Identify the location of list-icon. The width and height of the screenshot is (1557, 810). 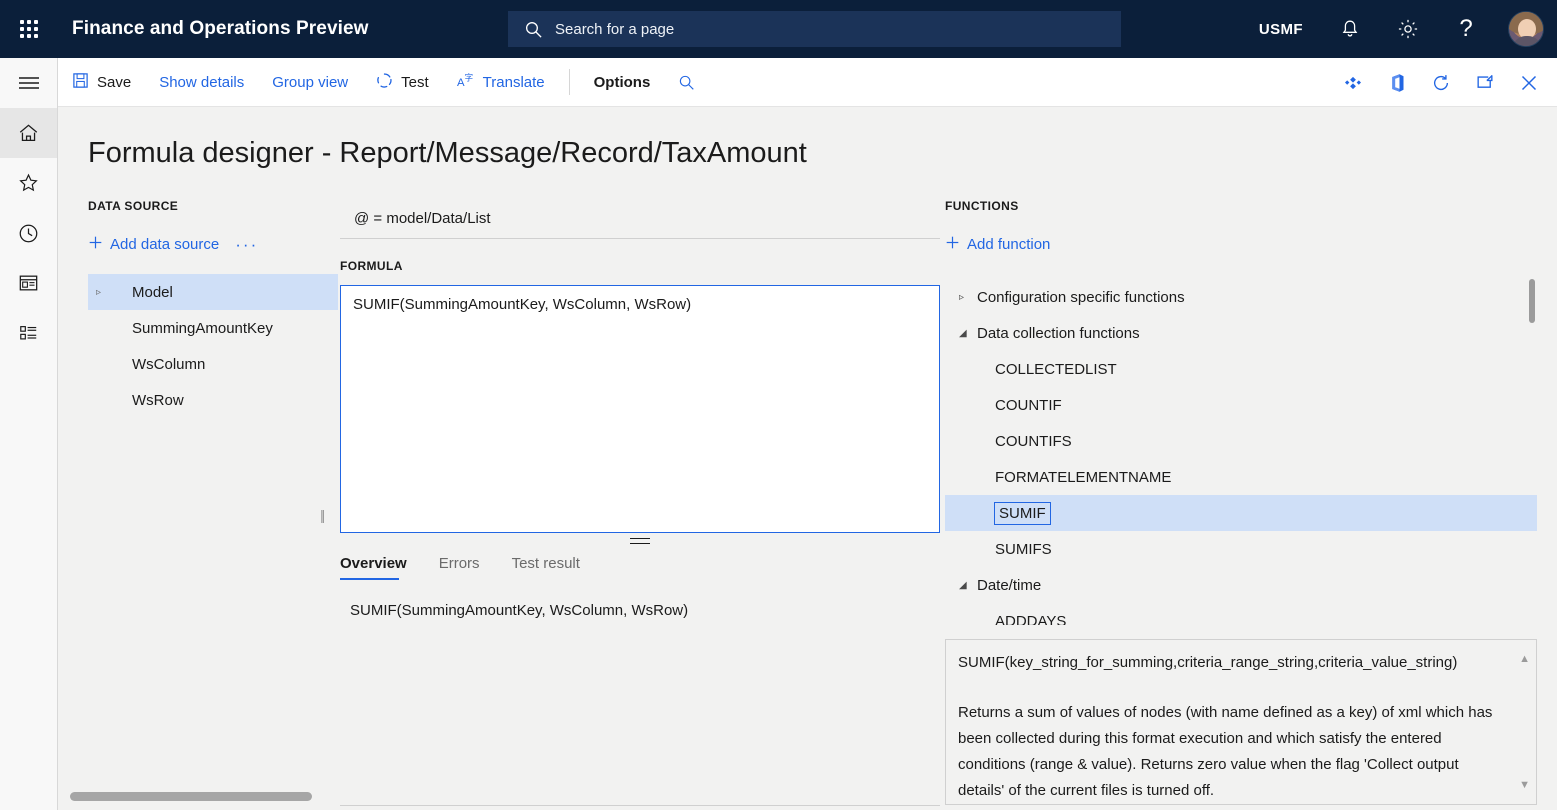
(28, 333).